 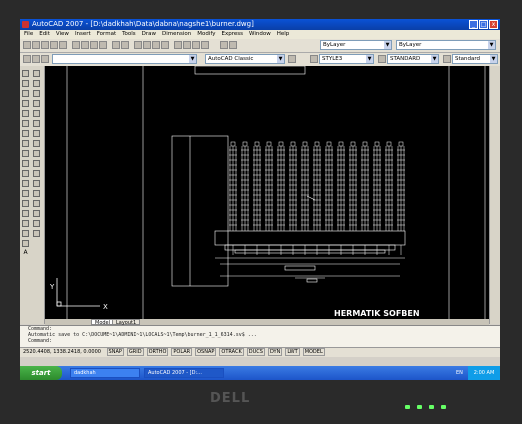 What do you see at coordinates (25, 223) in the screenshot?
I see `gradient-icon` at bounding box center [25, 223].